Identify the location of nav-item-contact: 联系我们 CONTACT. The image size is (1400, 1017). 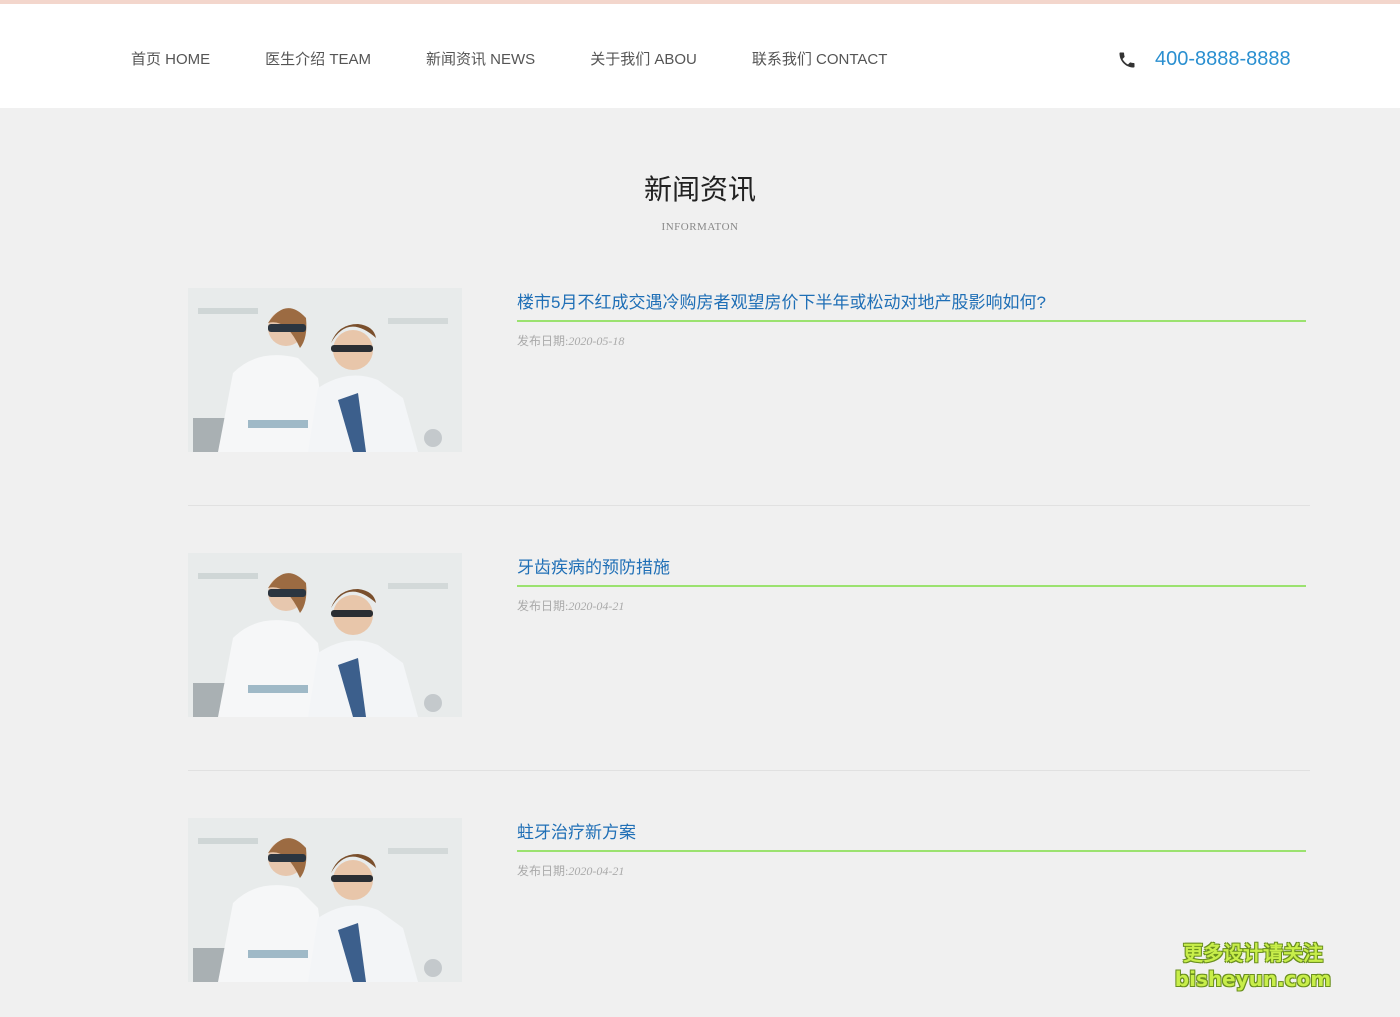
(820, 58).